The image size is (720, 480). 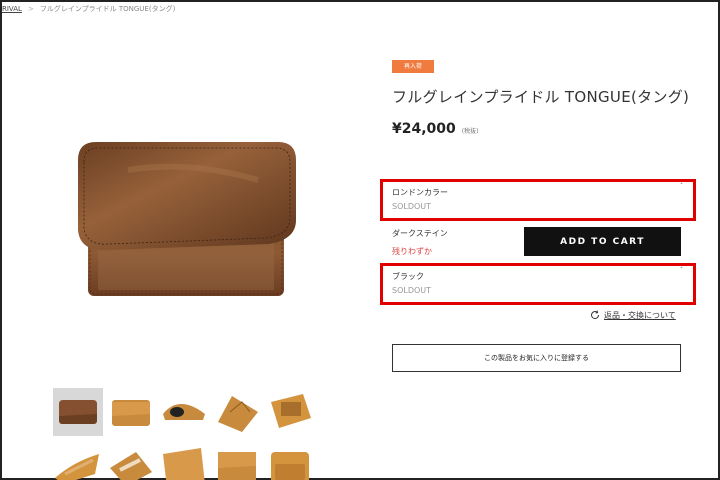 I want to click on product-price: ¥24,000 (税抜), so click(x=435, y=129).